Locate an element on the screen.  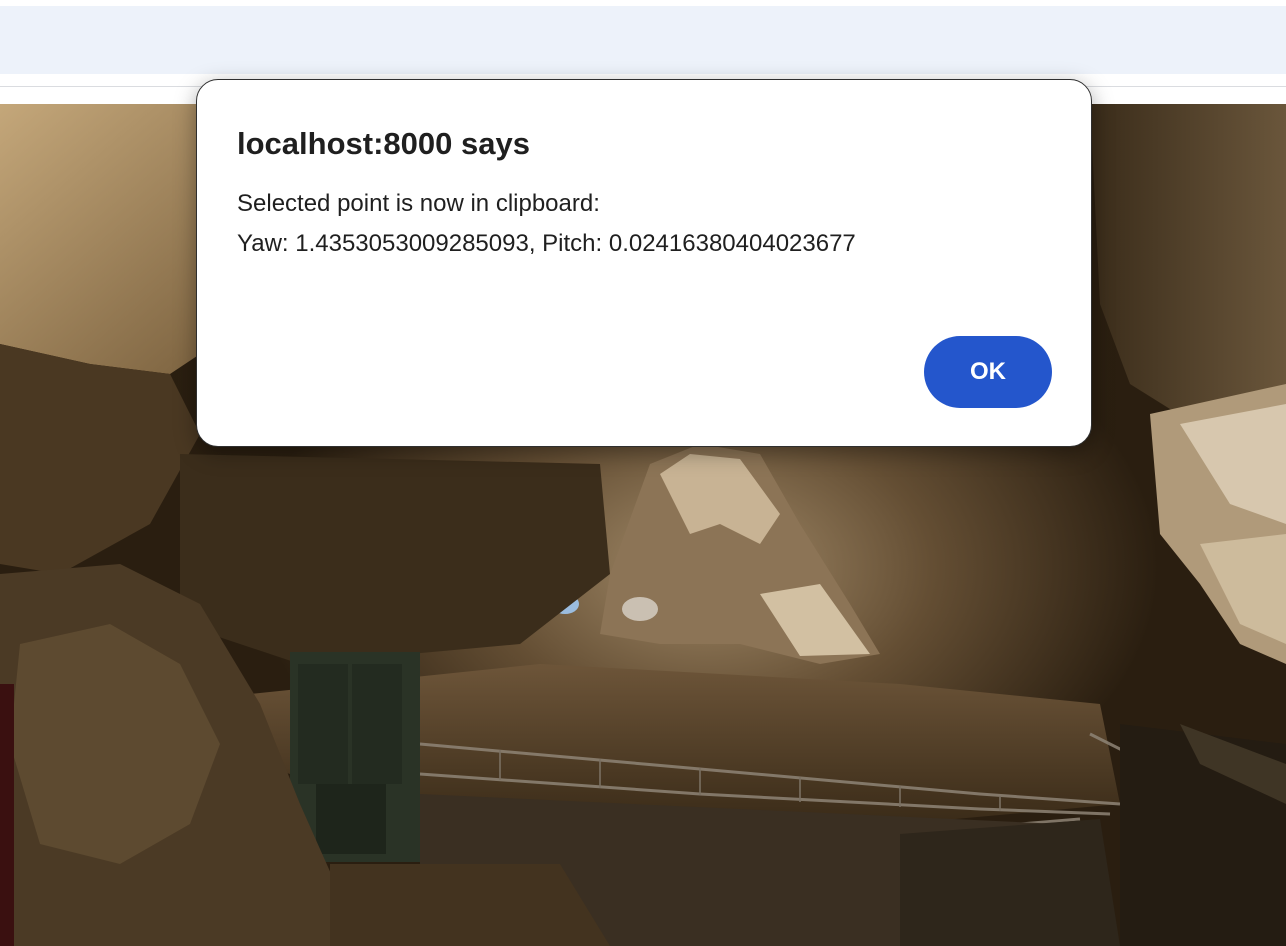
dialog-message-line-1: Selected point is now in clipboard: is located at coordinates (418, 203).